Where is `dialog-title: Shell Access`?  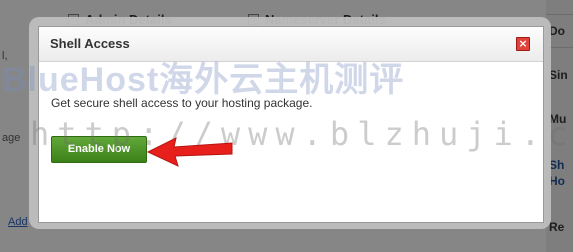 dialog-title: Shell Access is located at coordinates (90, 43).